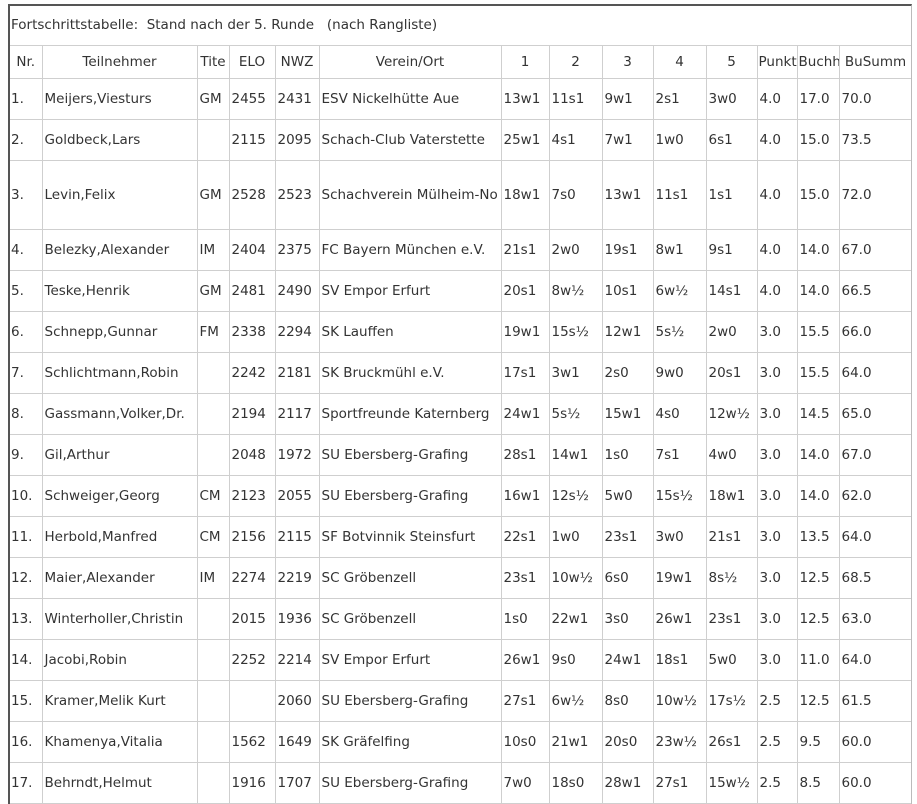 The width and height of the screenshot is (917, 804). What do you see at coordinates (297, 783) in the screenshot?
I see `cell-nwz: 1707` at bounding box center [297, 783].